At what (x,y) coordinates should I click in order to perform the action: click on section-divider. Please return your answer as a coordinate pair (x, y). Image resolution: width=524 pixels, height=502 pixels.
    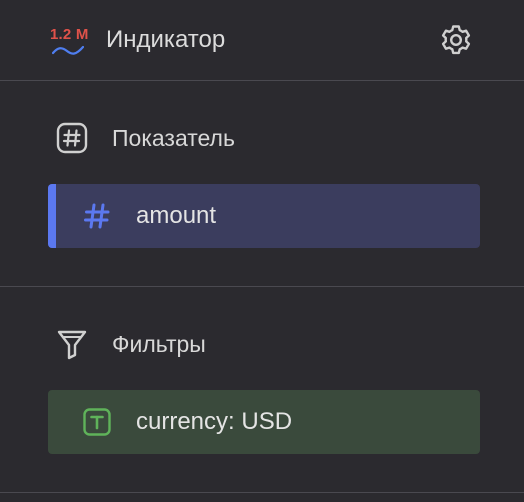
    Looking at the image, I should click on (266, 286).